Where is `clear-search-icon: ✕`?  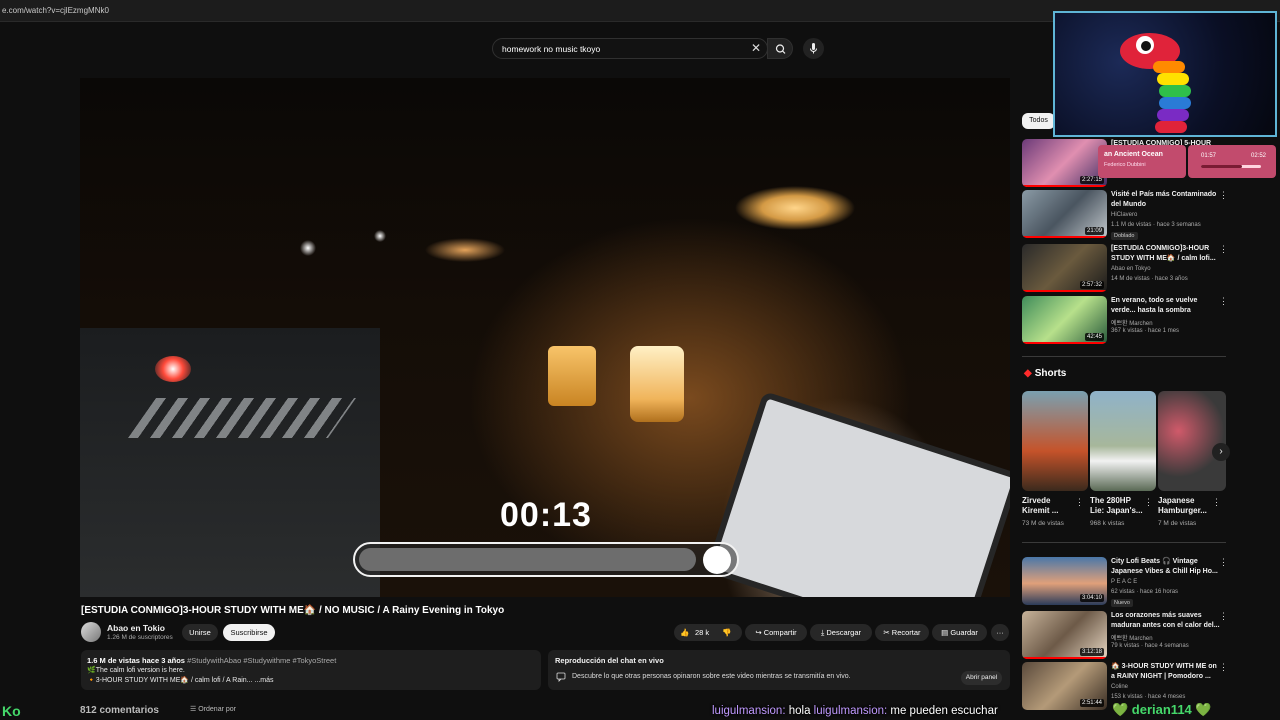 clear-search-icon: ✕ is located at coordinates (756, 48).